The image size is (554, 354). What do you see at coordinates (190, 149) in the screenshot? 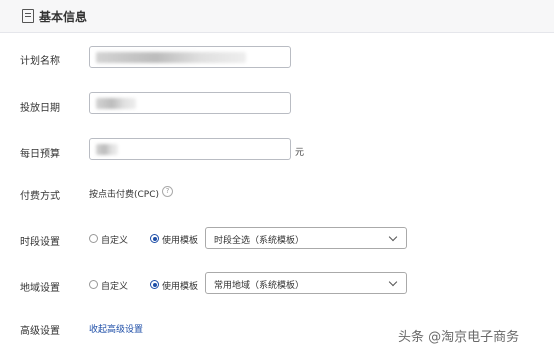
I see `budget-input` at bounding box center [190, 149].